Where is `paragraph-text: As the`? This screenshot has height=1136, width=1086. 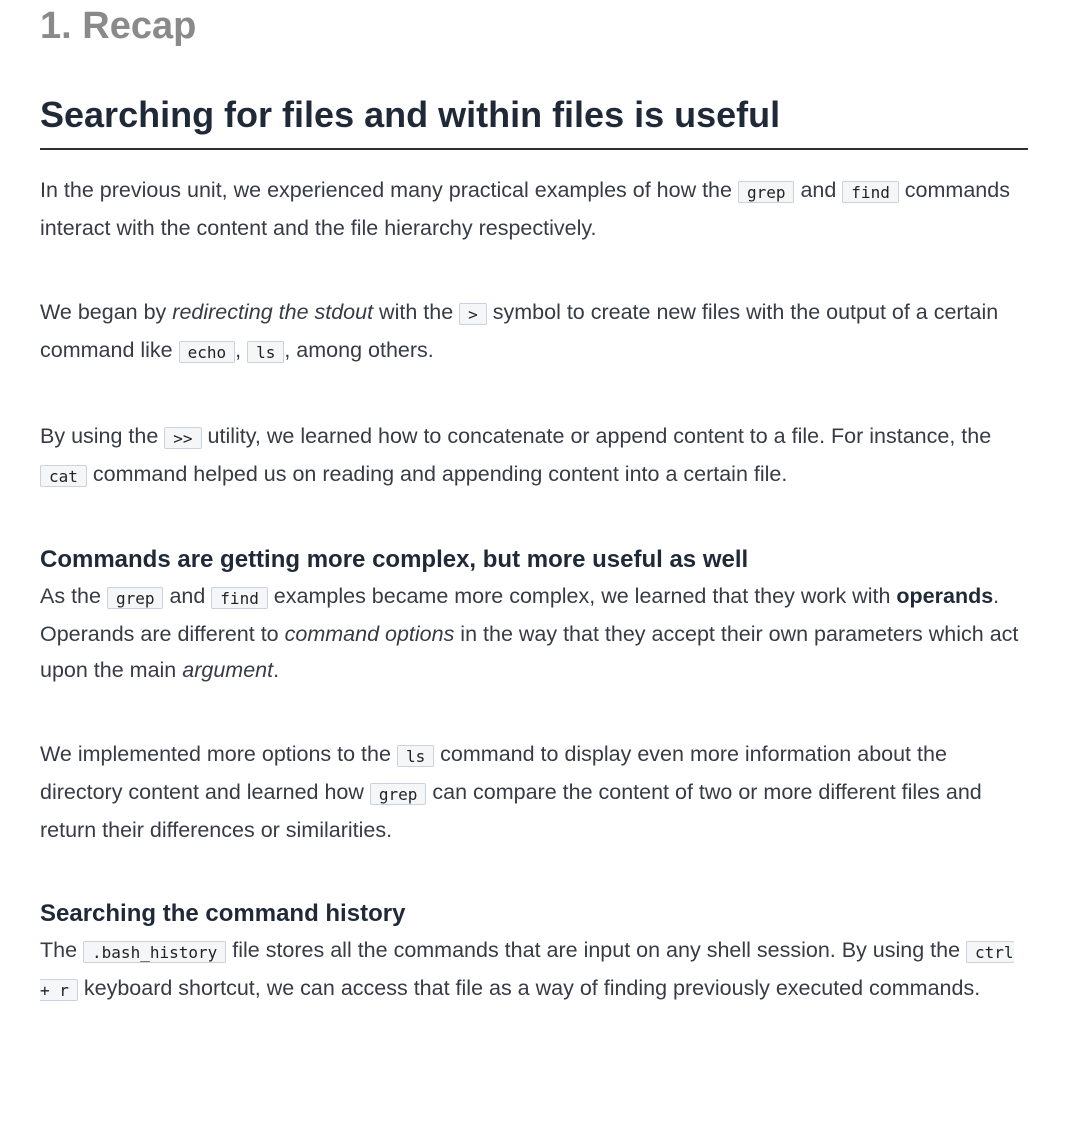 paragraph-text: As the is located at coordinates (73, 596).